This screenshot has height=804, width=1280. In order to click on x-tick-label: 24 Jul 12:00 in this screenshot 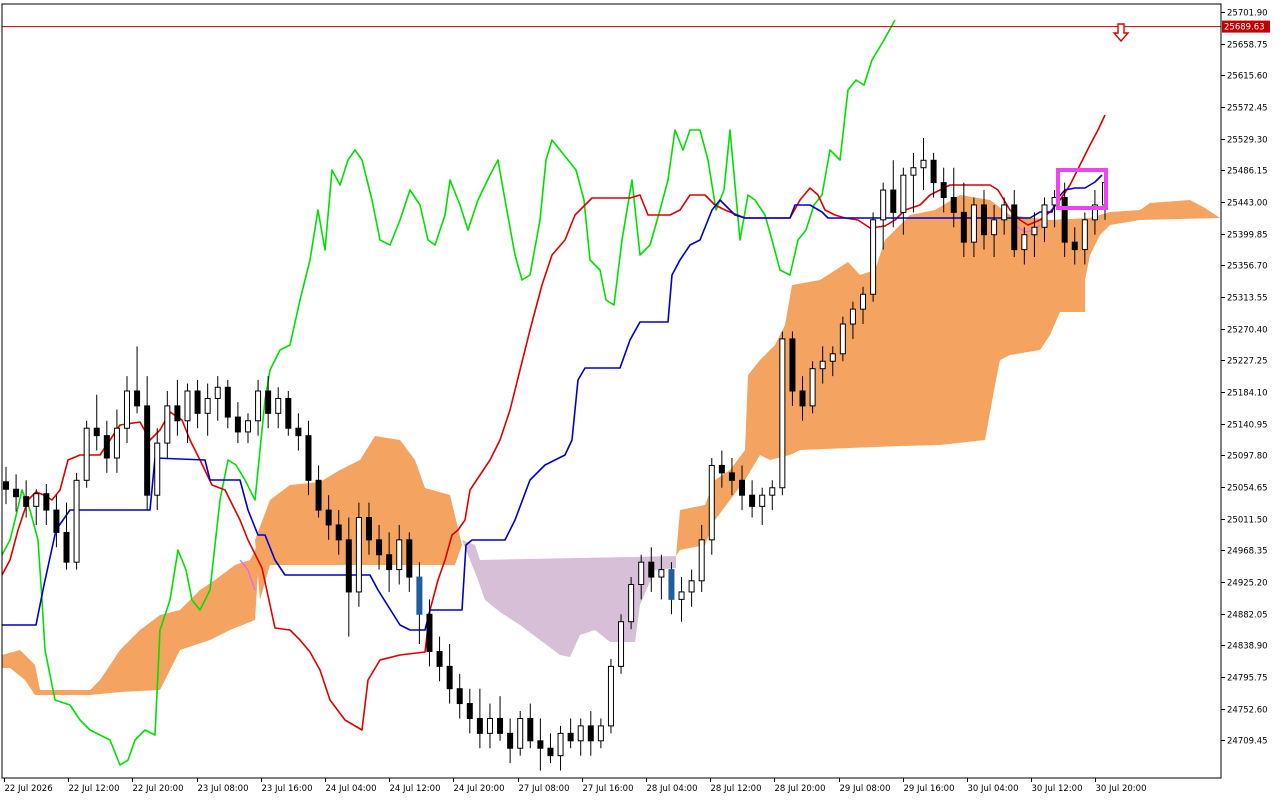, I will do `click(415, 789)`.